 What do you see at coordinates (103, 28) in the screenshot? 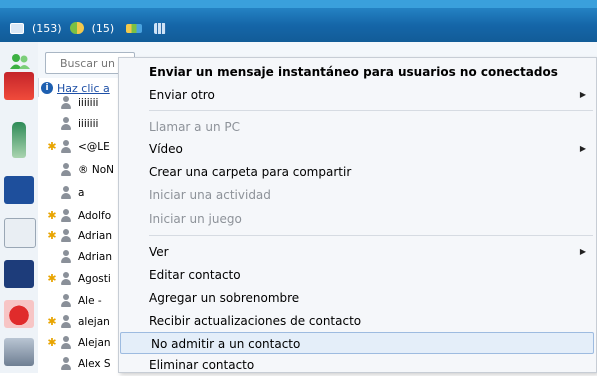
I see `contacts-count: (15)` at bounding box center [103, 28].